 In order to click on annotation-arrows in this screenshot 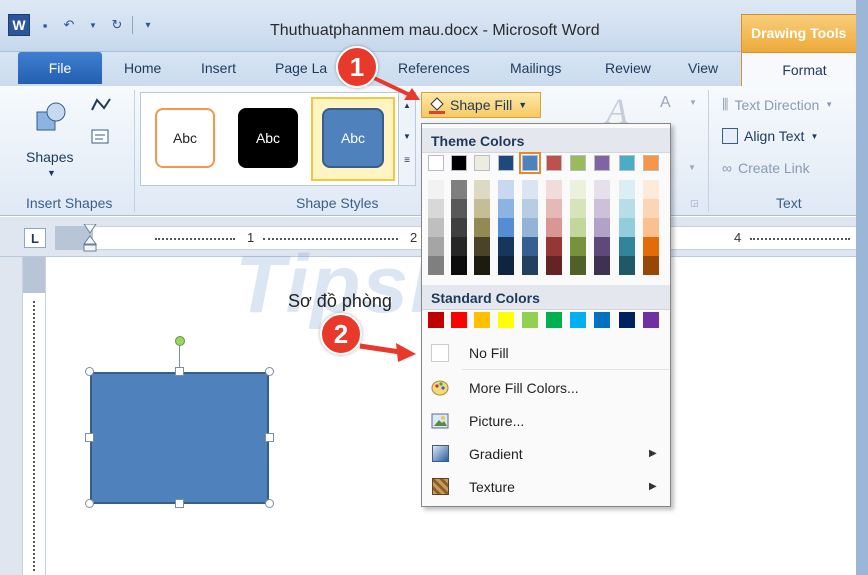, I will do `click(389, 219)`.